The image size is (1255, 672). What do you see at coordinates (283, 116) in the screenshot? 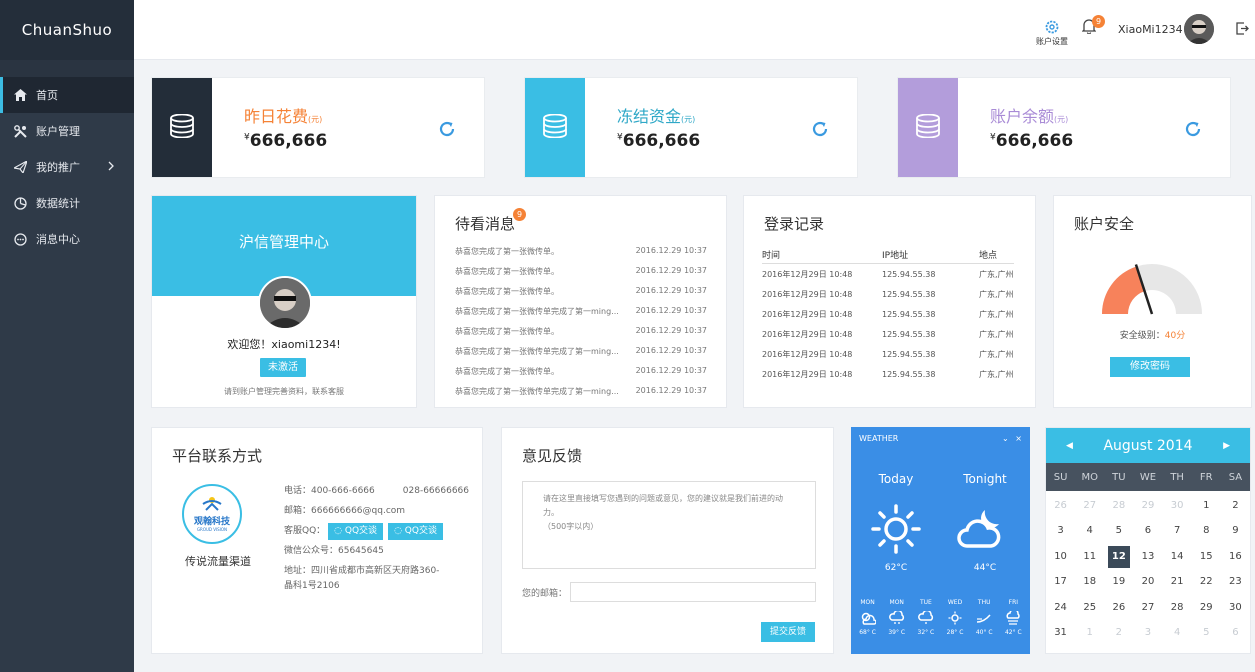
I see `stat-label: 昨日花费(元)` at bounding box center [283, 116].